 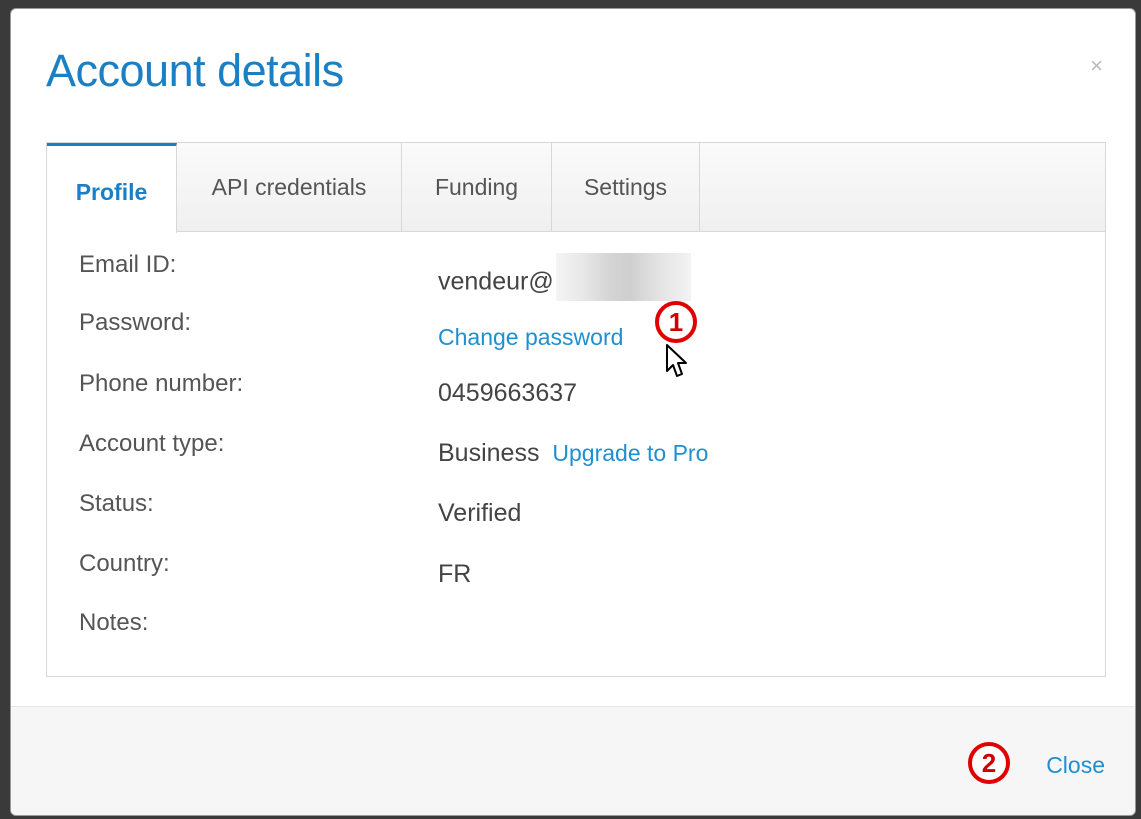 I want to click on close-button: Close, so click(x=1075, y=765).